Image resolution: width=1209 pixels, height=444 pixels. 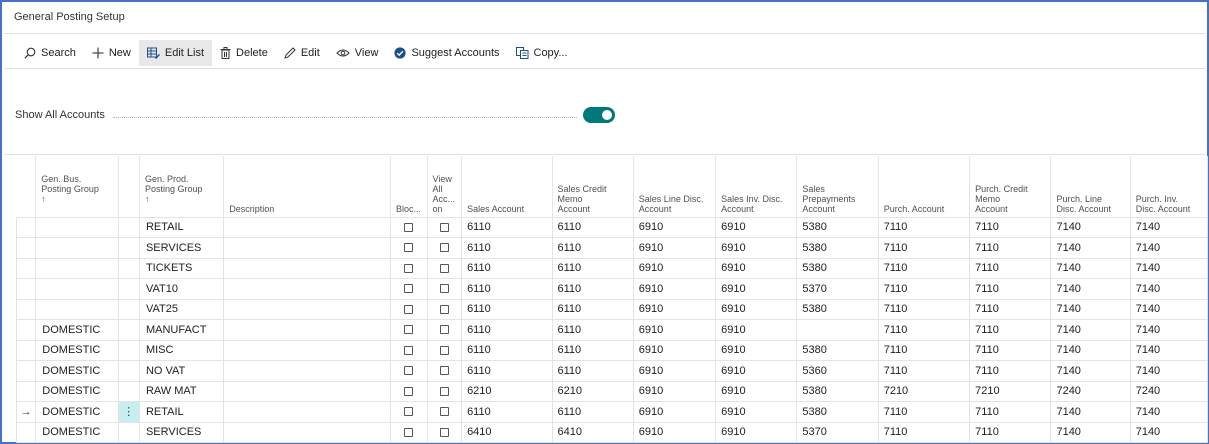 What do you see at coordinates (181, 350) in the screenshot?
I see `gen-prod-posting-group-cell: MISC` at bounding box center [181, 350].